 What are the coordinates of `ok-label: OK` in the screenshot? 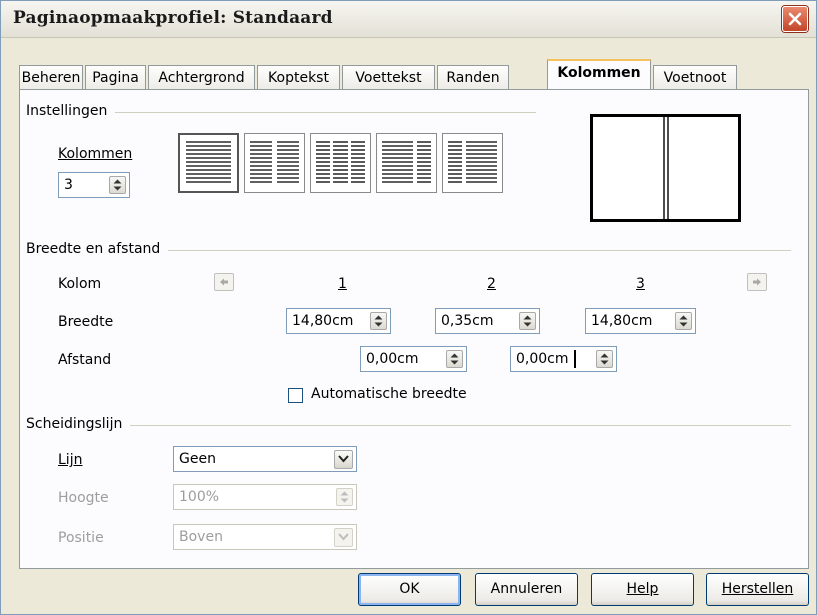 It's located at (409, 589).